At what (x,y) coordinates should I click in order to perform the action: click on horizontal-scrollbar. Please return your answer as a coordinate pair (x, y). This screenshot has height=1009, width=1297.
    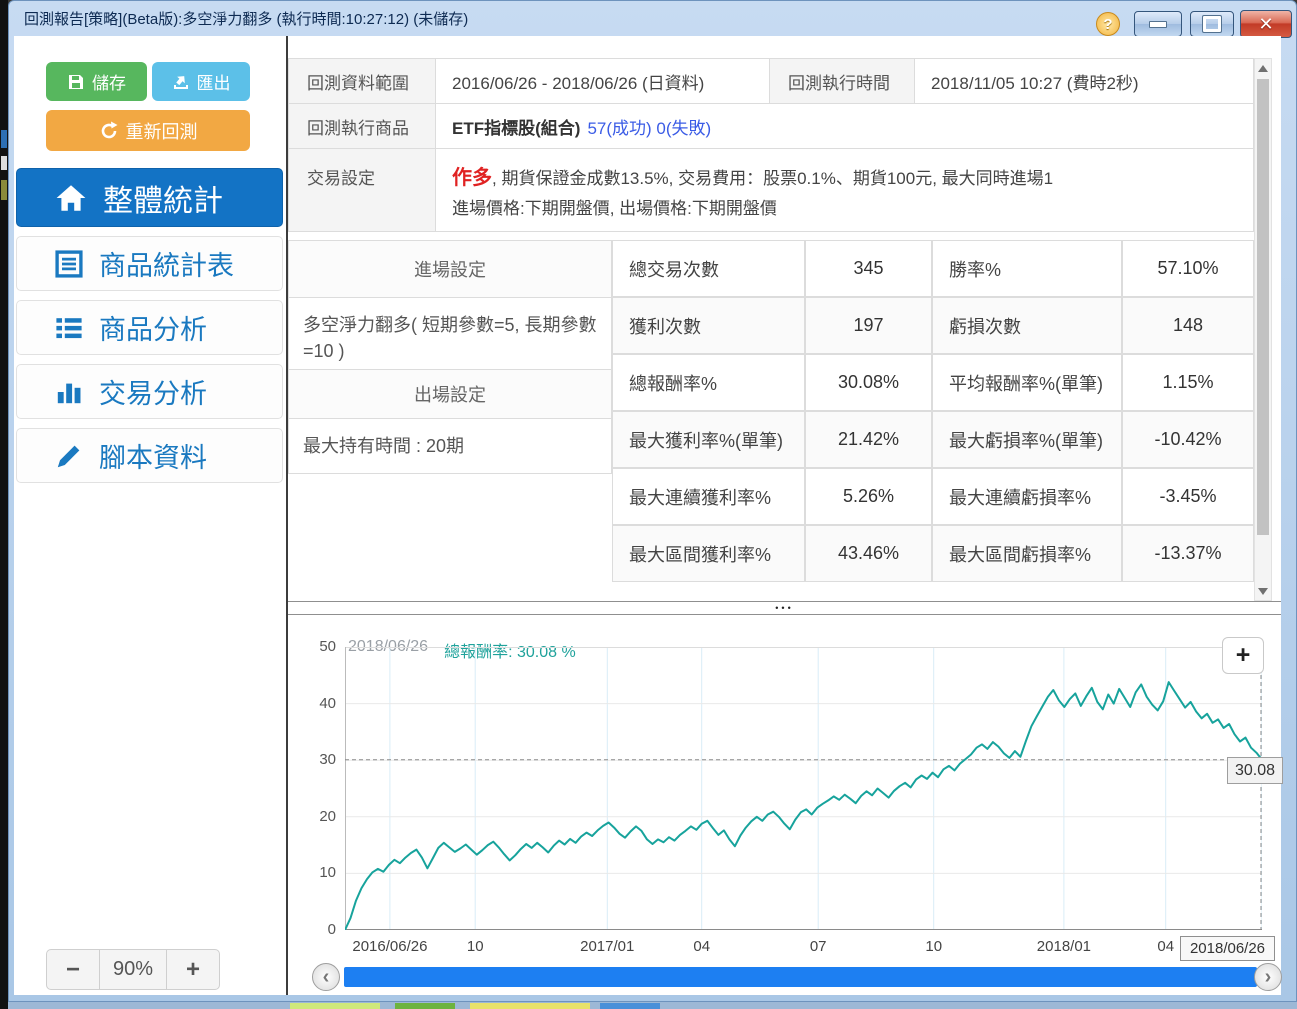
    Looking at the image, I should click on (800, 977).